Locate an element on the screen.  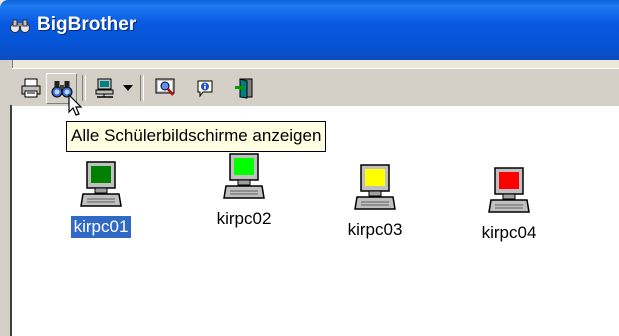
tooltip: Alle Schülerbildschirme anzeigen is located at coordinates (196, 136).